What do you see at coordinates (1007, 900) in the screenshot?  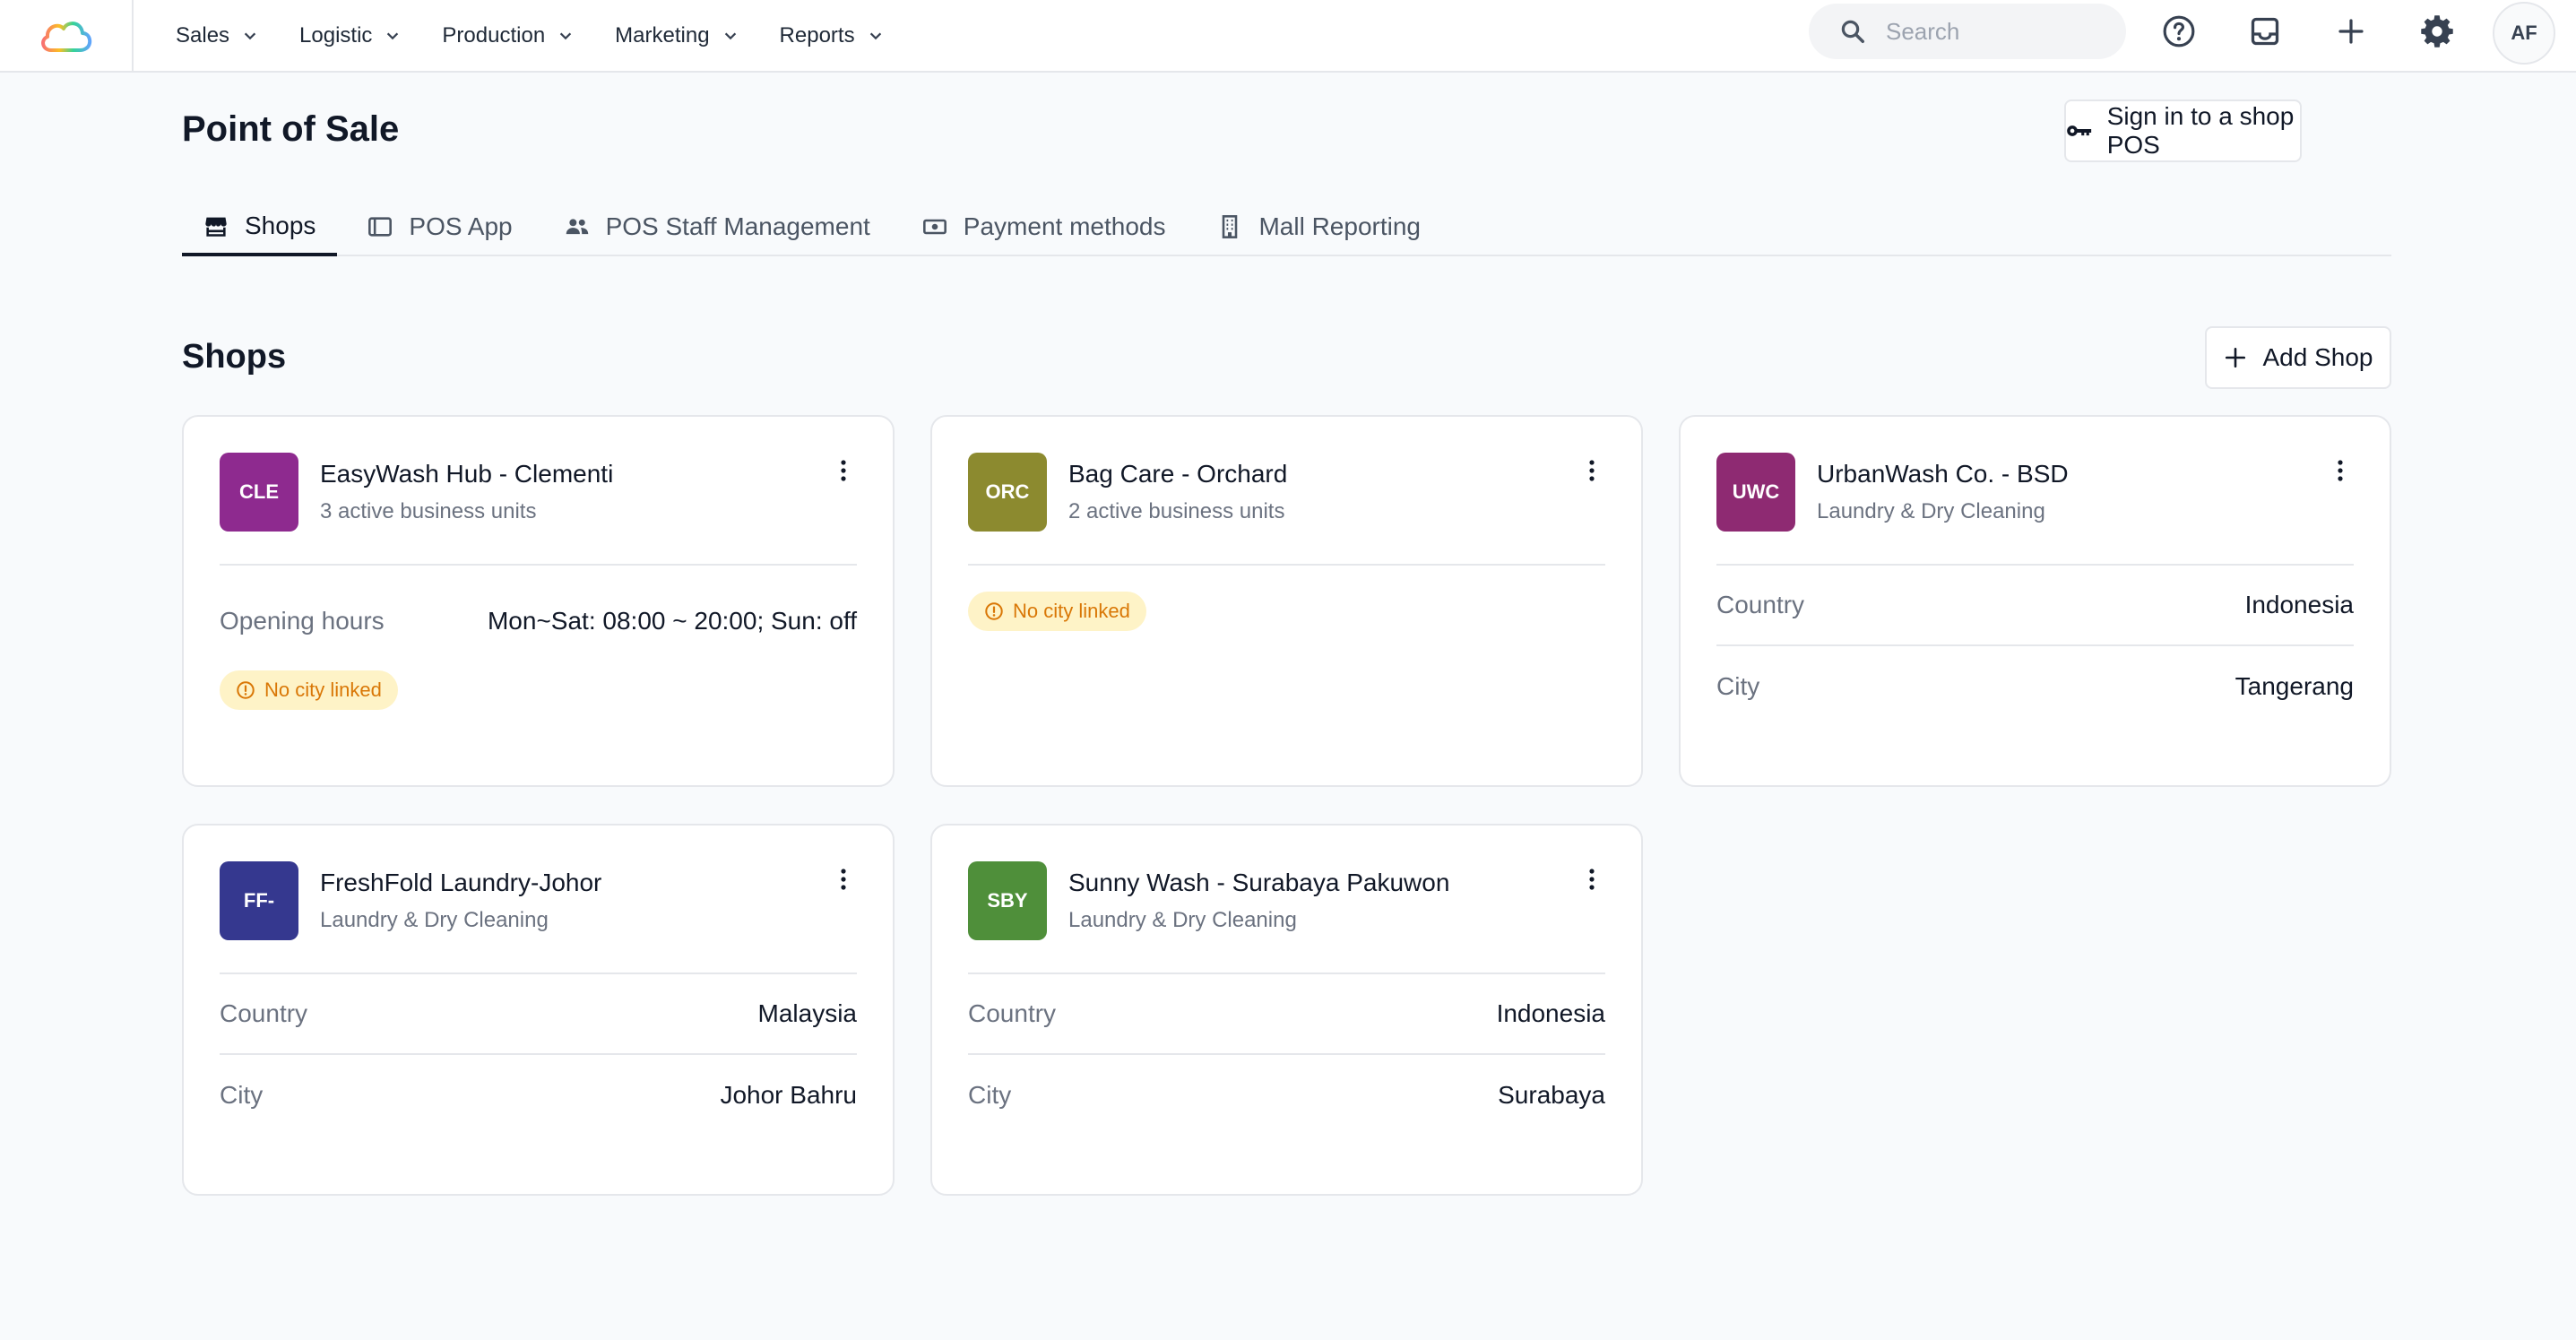 I see `shop-initials: SBY` at bounding box center [1007, 900].